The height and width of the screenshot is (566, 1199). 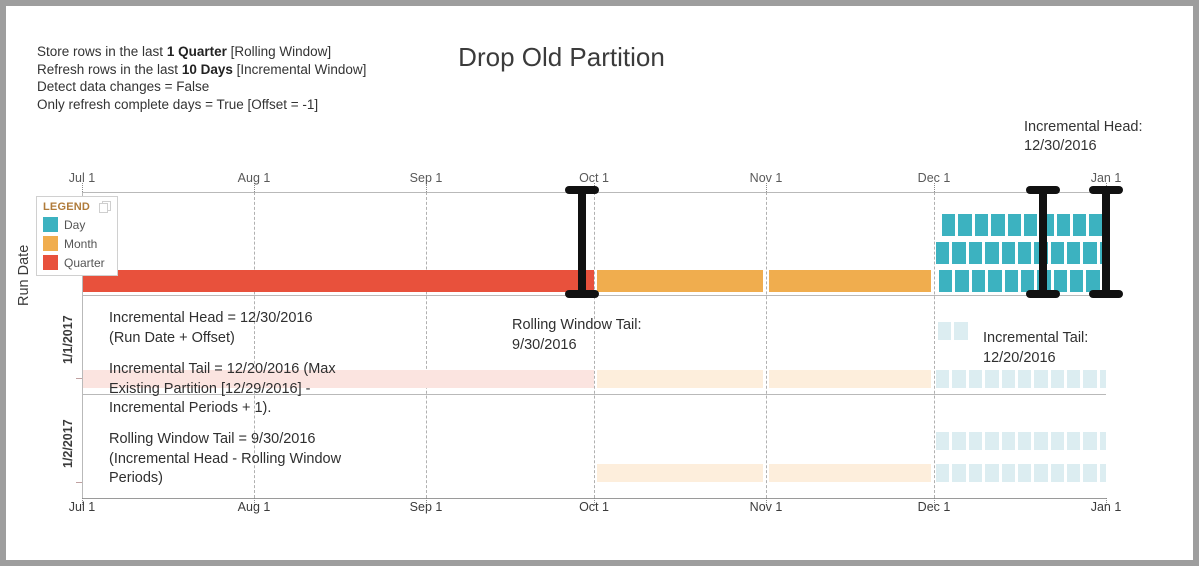 What do you see at coordinates (1106, 507) in the screenshot?
I see `bottom-axis-tick-label: Jan 1` at bounding box center [1106, 507].